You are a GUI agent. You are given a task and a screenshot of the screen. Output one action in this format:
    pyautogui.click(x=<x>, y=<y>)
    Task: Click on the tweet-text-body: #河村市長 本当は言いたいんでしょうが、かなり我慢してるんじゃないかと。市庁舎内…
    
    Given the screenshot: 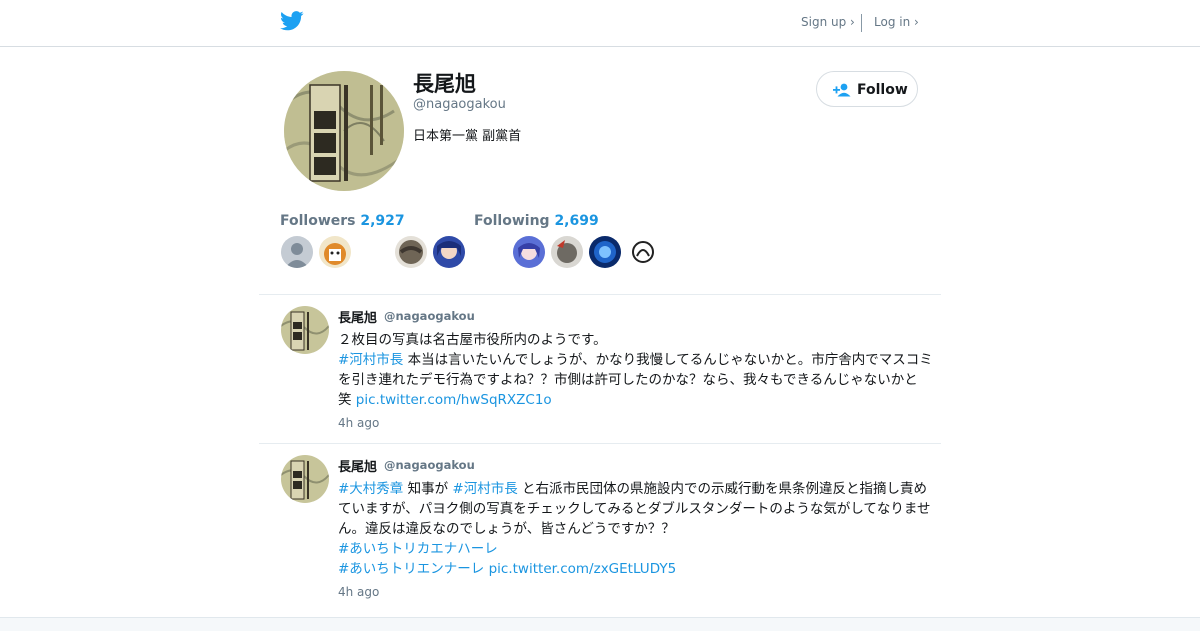 What is the action you would take?
    pyautogui.click(x=635, y=380)
    